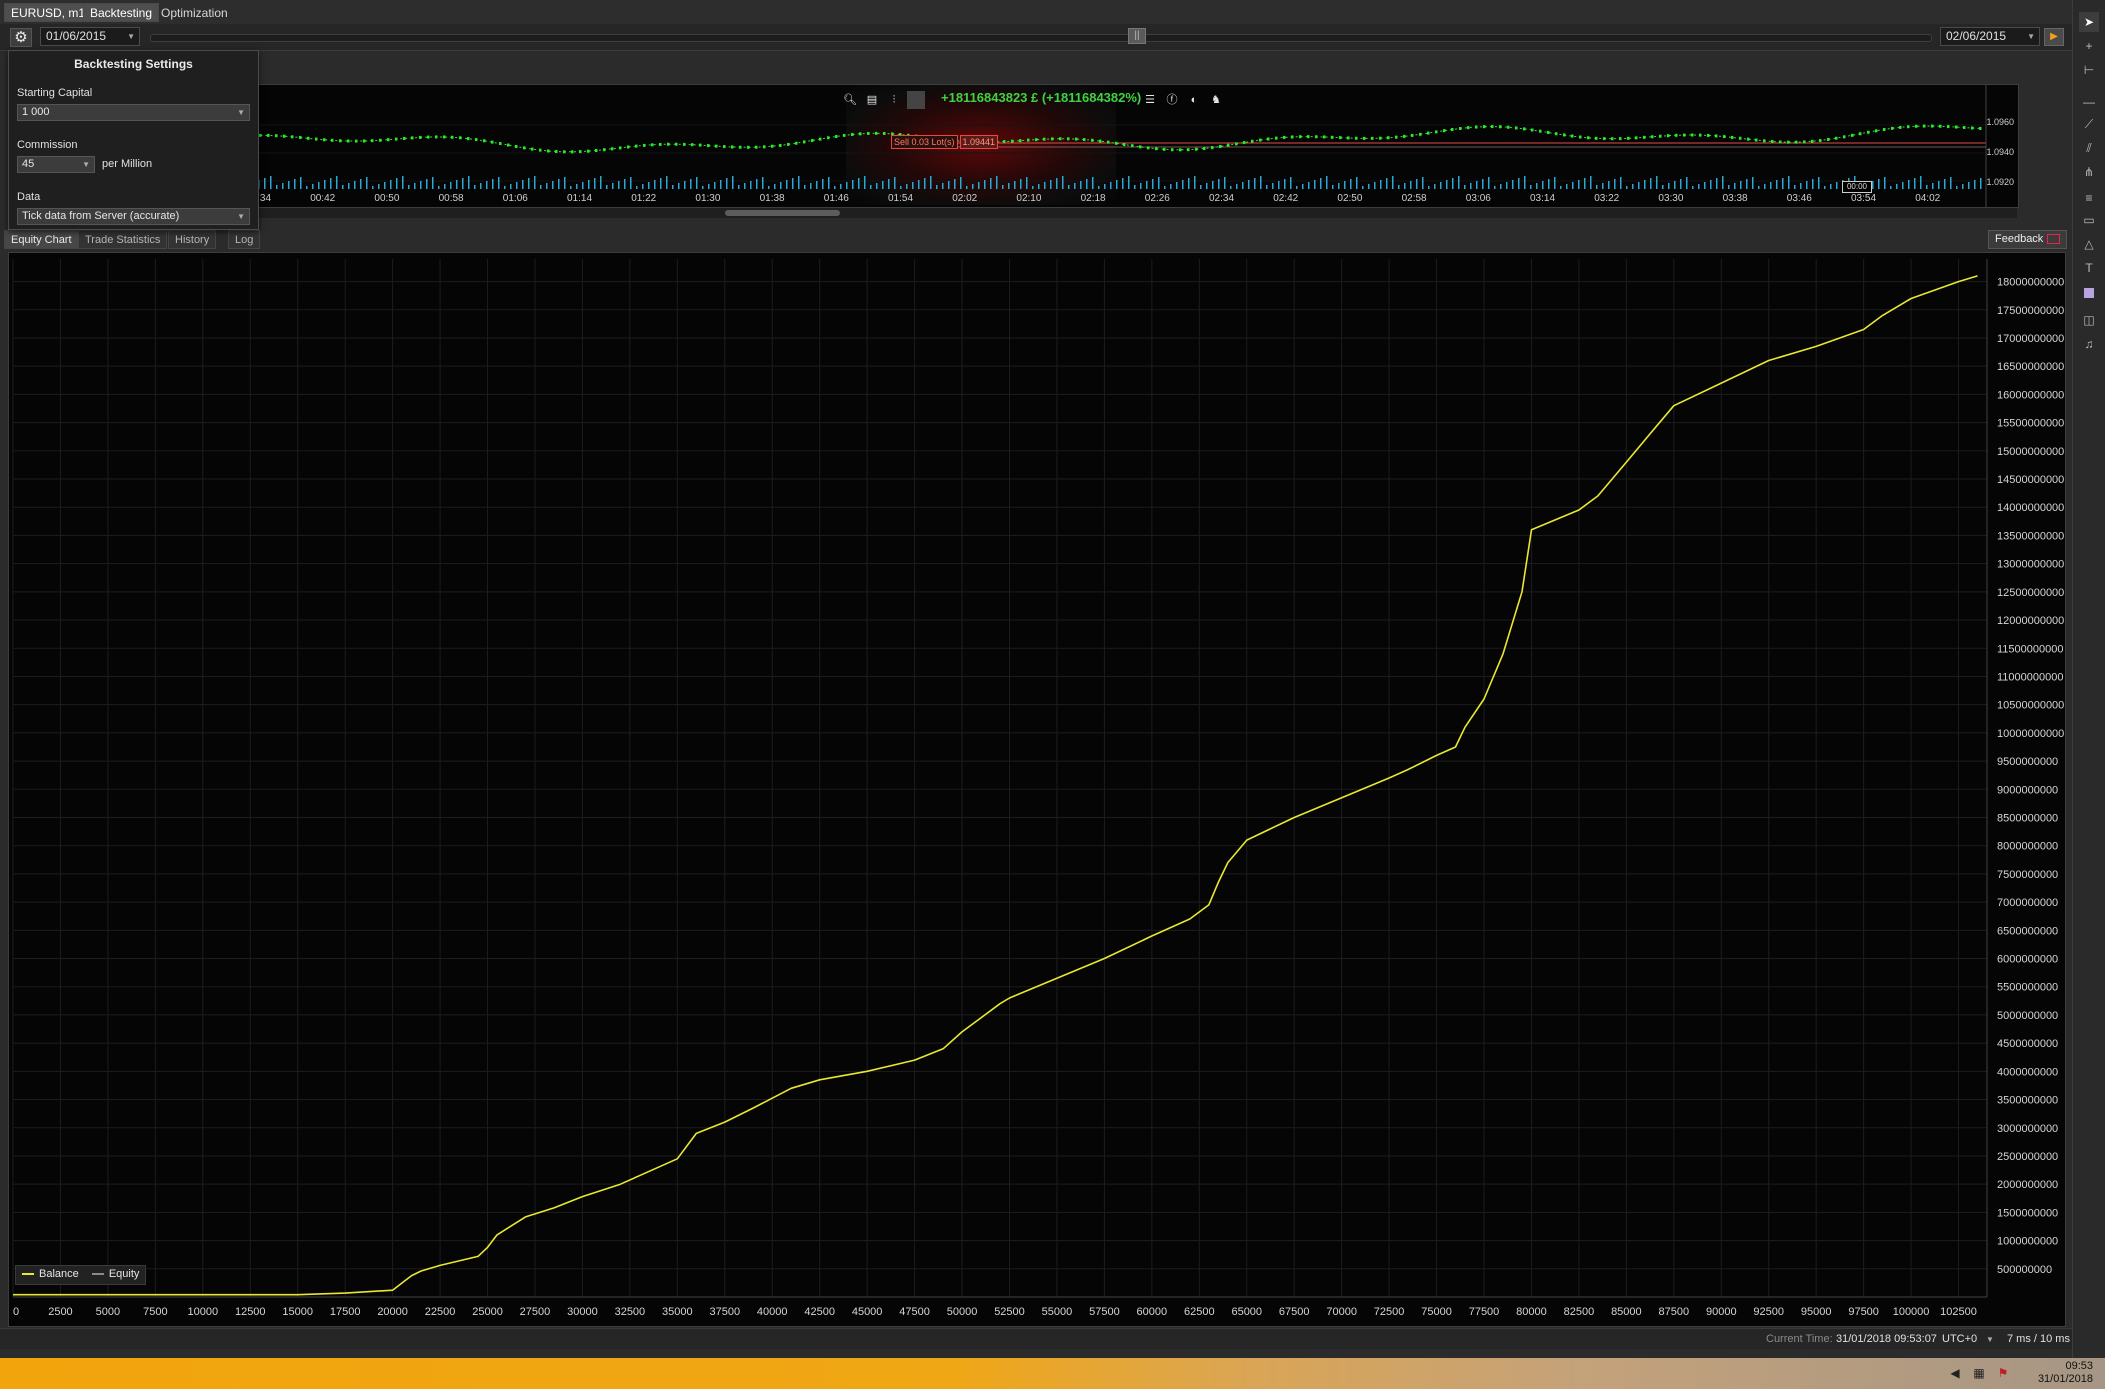 This screenshot has height=1389, width=2105. What do you see at coordinates (2003, 1373) in the screenshot?
I see `flag-icon: ⚑` at bounding box center [2003, 1373].